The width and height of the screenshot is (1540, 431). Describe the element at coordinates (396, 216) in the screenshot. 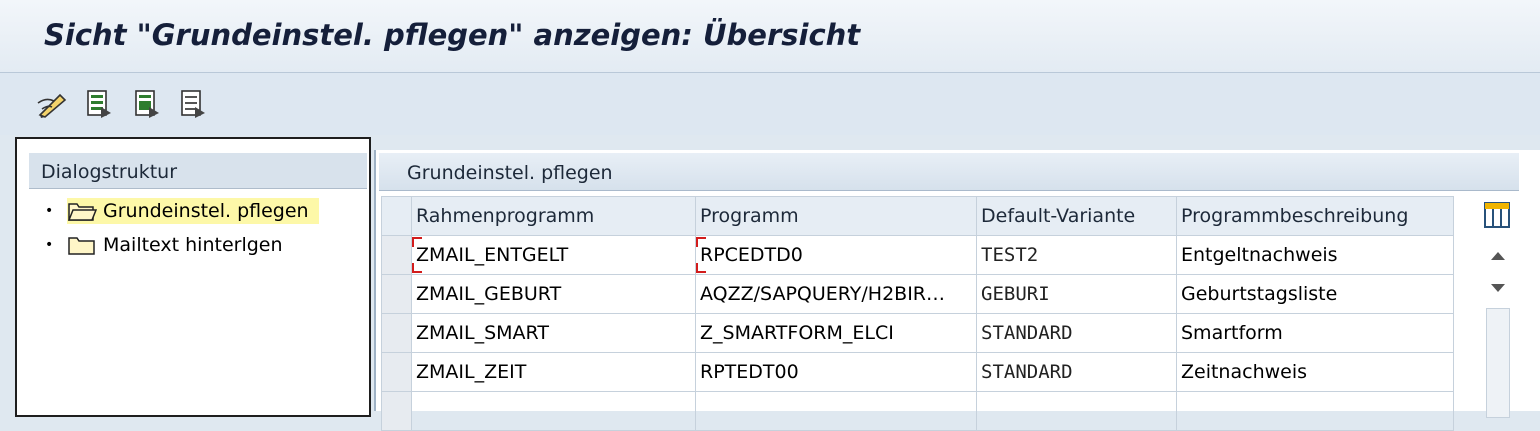

I see `select-all-column-header` at that location.